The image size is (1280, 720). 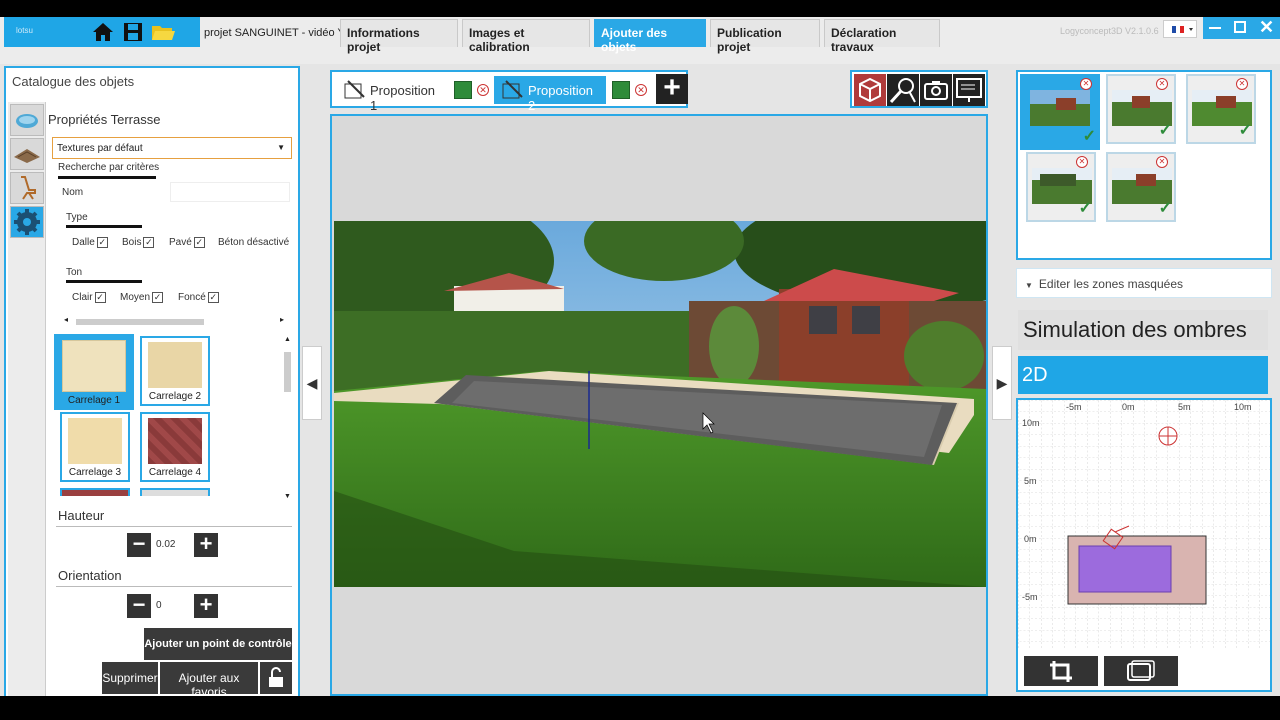 What do you see at coordinates (1141, 109) in the screenshot?
I see `thumbnail-2: ✕ ✓` at bounding box center [1141, 109].